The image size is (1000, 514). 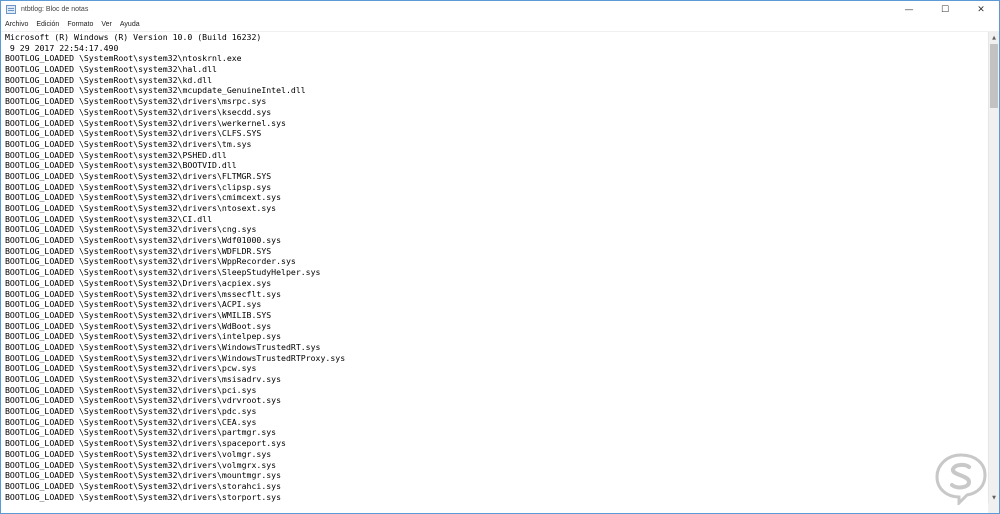 What do you see at coordinates (993, 508) in the screenshot?
I see `scrollbar-corner` at bounding box center [993, 508].